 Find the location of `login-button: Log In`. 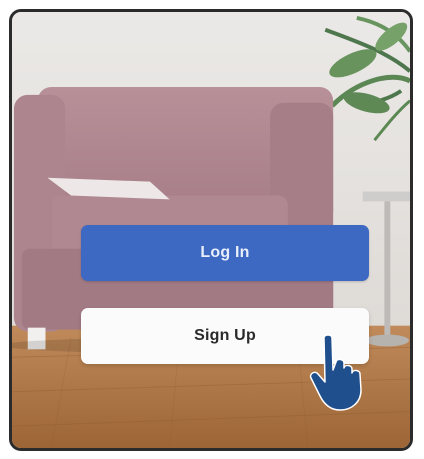

login-button: Log In is located at coordinates (225, 253).